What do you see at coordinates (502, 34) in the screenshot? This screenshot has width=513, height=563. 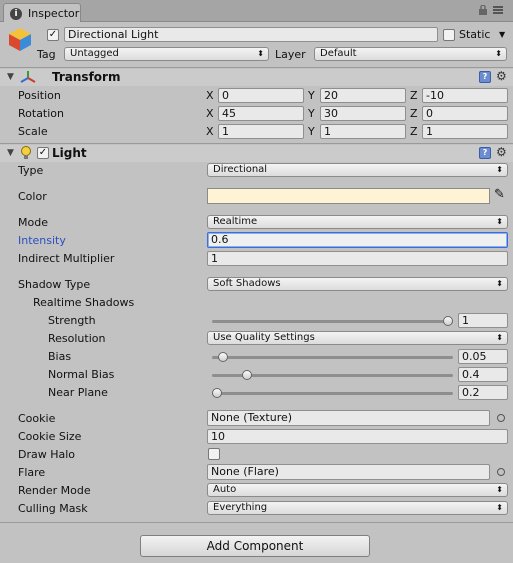 I see `static-dropdown-arrow-icon: ▼` at bounding box center [502, 34].